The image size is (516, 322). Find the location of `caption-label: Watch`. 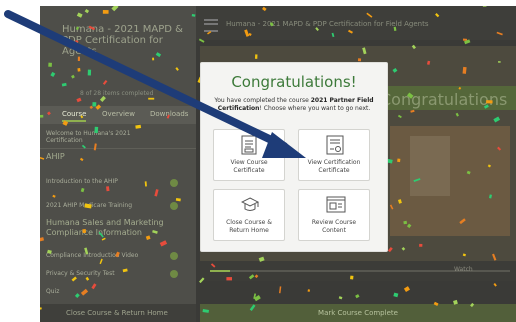

caption-label: Watch is located at coordinates (463, 269).